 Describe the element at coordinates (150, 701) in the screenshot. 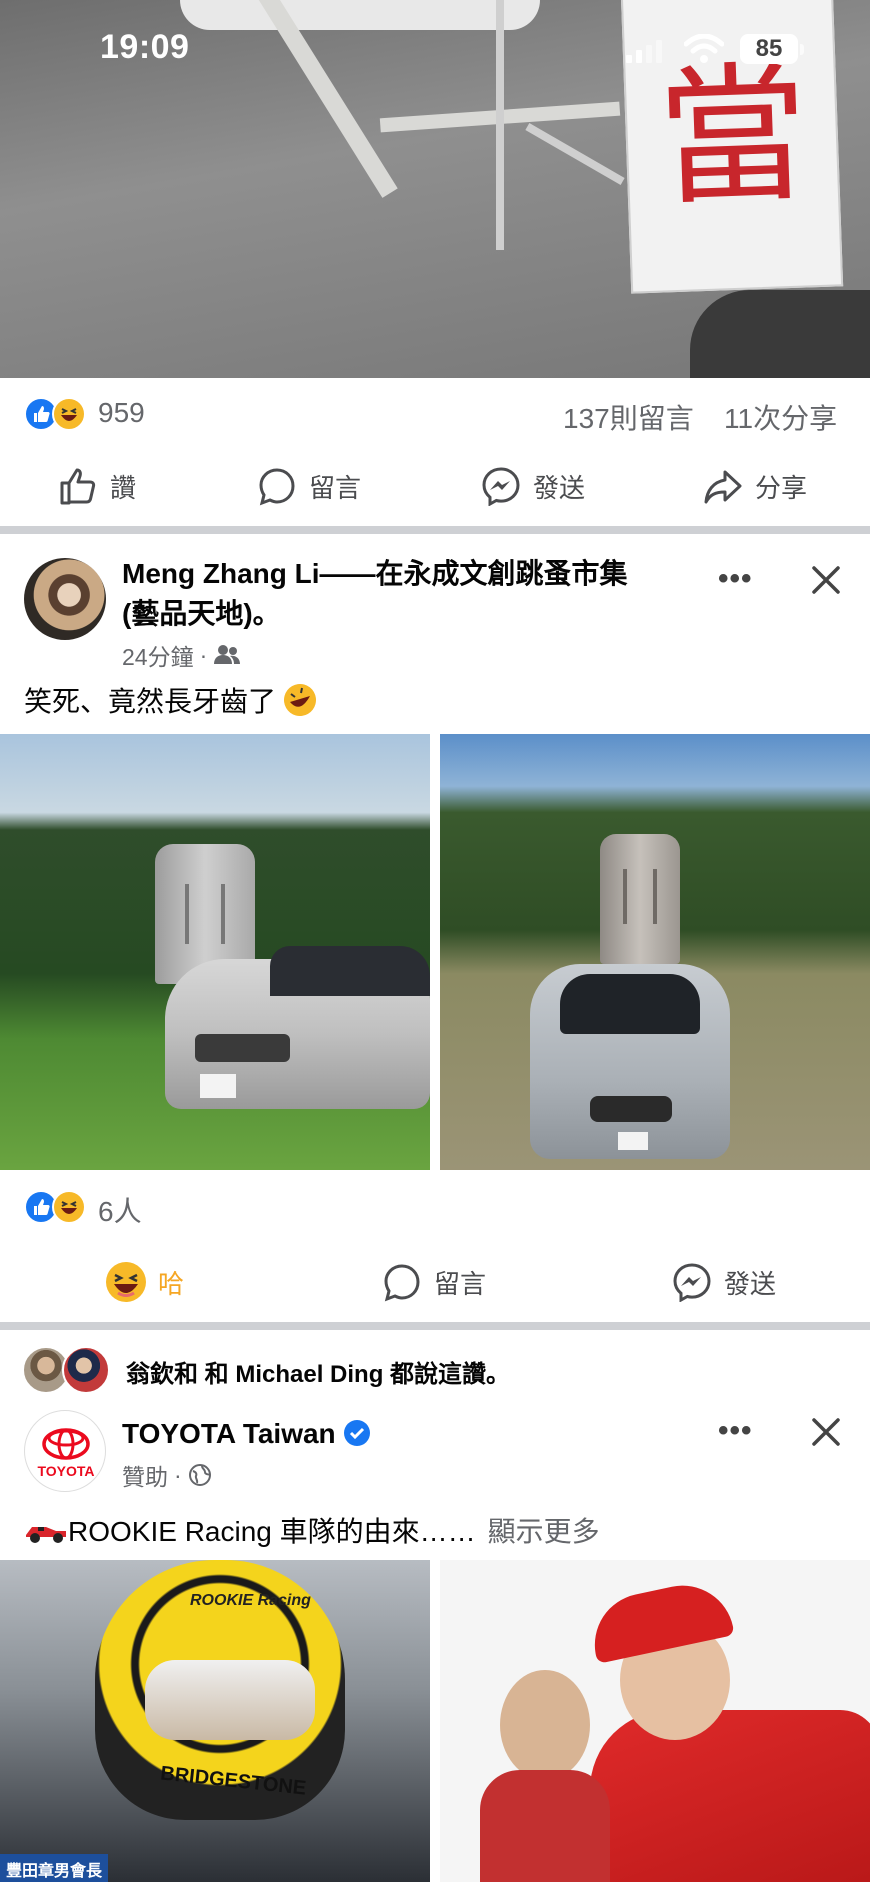

I see `post-text-content: 笑死、竟然長牙齒了` at that location.